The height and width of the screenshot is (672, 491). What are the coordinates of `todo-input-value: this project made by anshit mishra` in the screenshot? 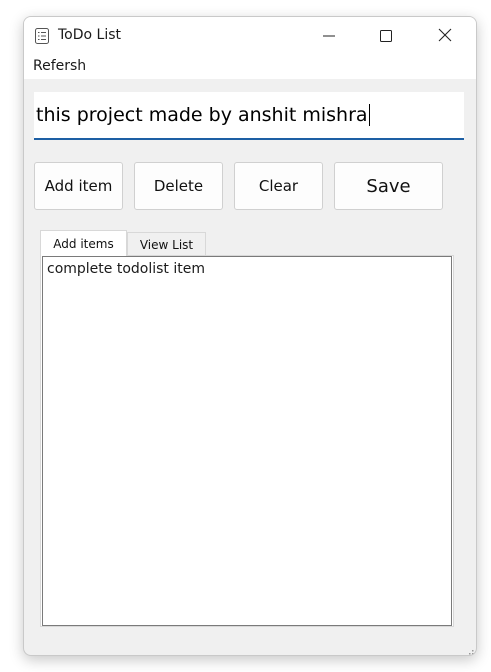 It's located at (202, 115).